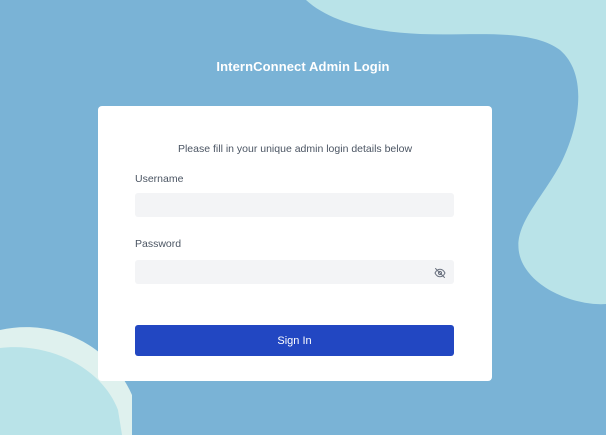  Describe the element at coordinates (294, 205) in the screenshot. I see `username-input` at that location.